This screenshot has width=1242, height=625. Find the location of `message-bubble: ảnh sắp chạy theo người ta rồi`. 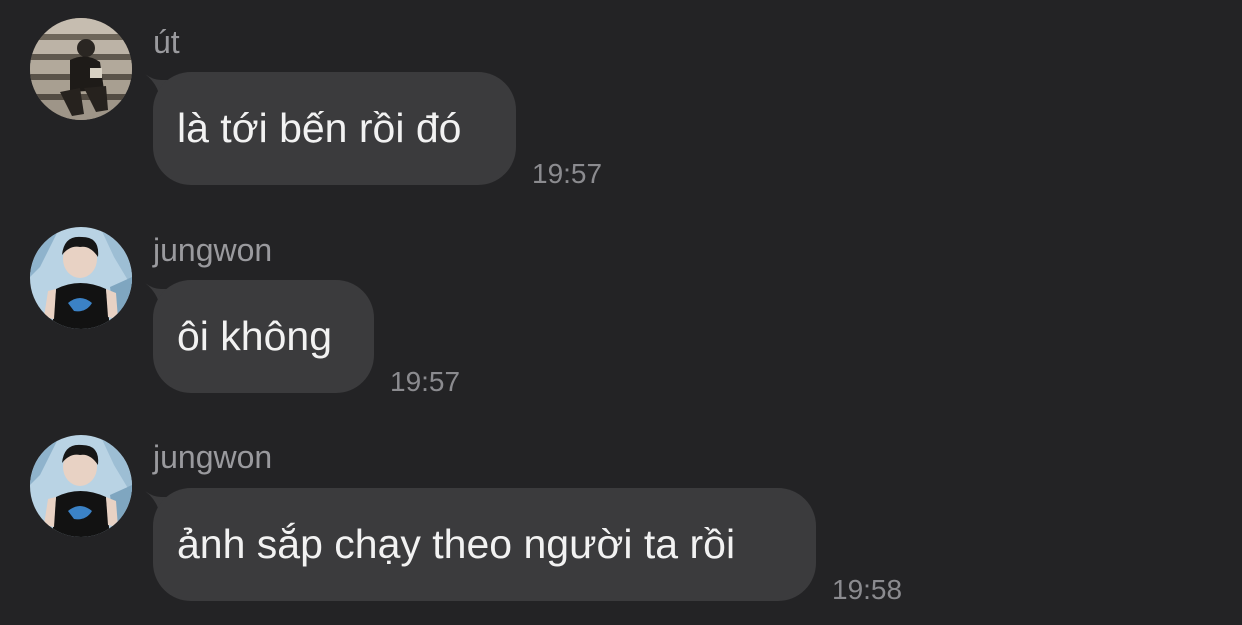

message-bubble: ảnh sắp chạy theo người ta rồi is located at coordinates (484, 544).